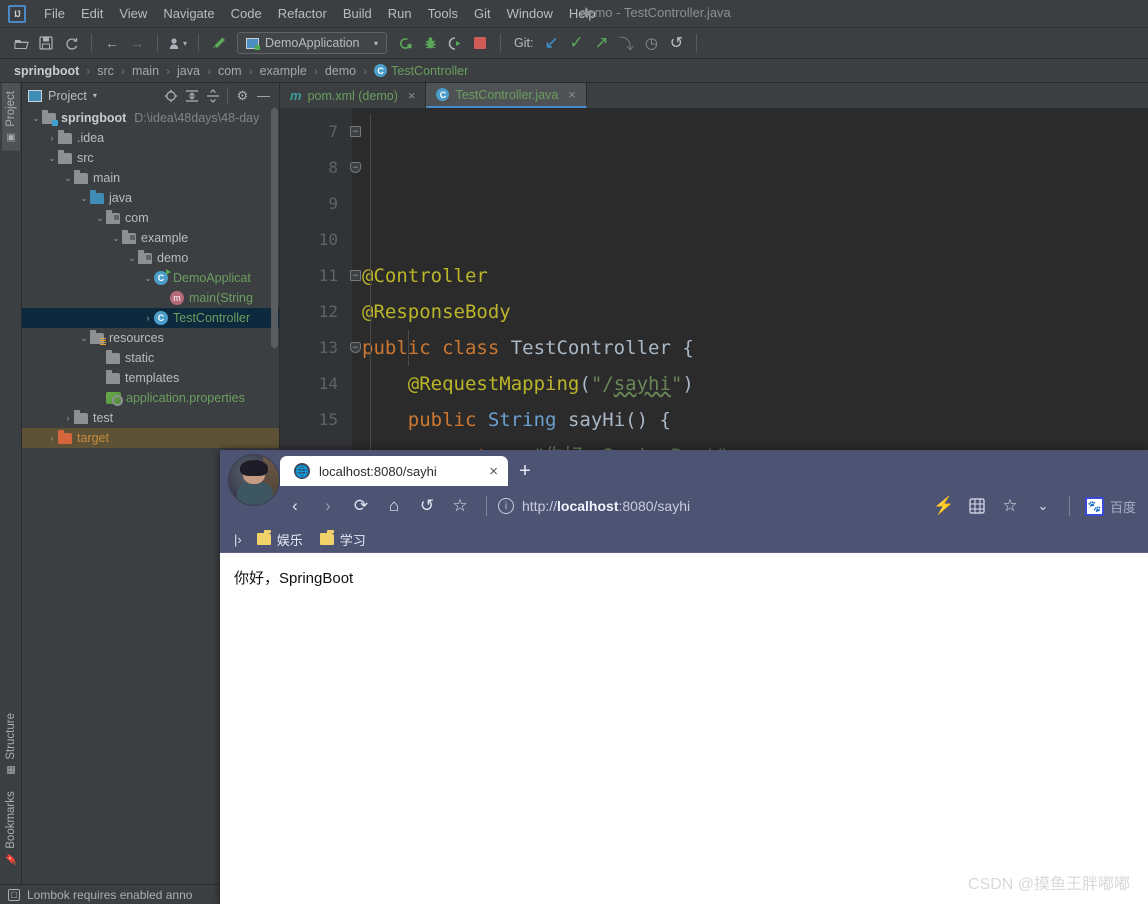  What do you see at coordinates (394, 506) in the screenshot?
I see `home-icon: ⌂` at bounding box center [394, 506].